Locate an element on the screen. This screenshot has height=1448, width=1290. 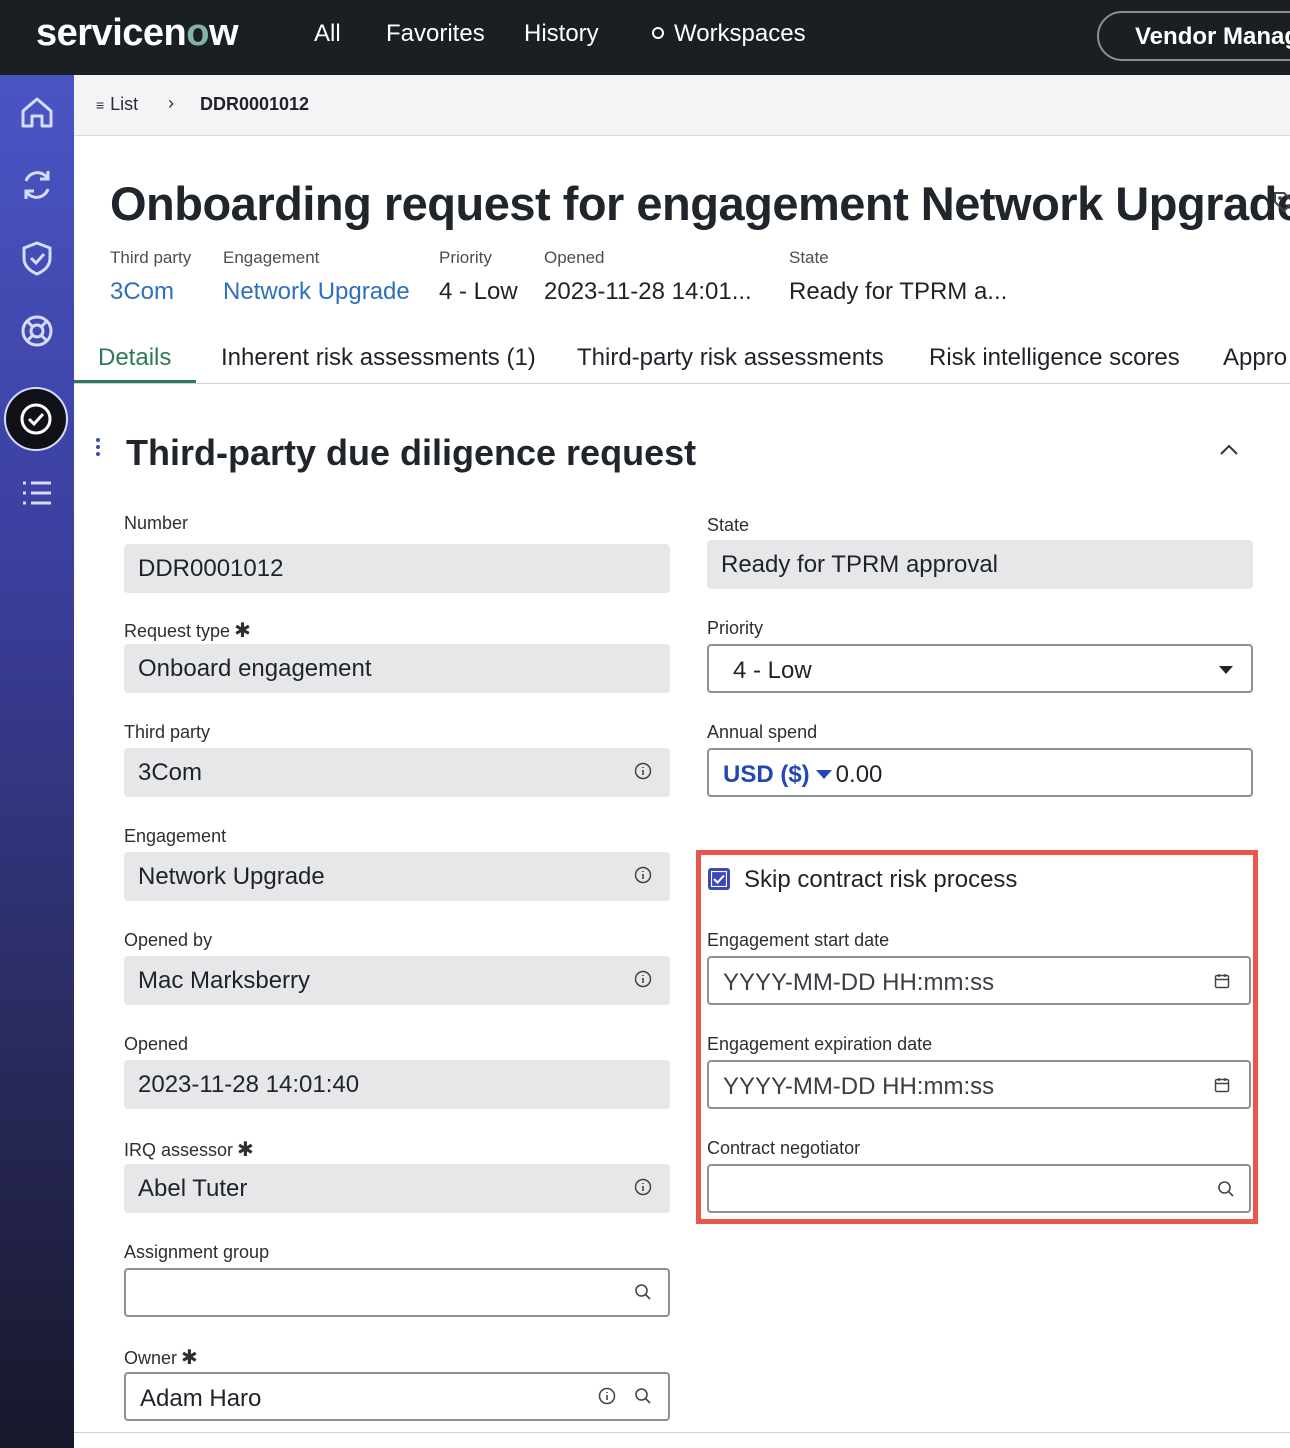
skip-contract-risk-checkbox is located at coordinates (719, 879).